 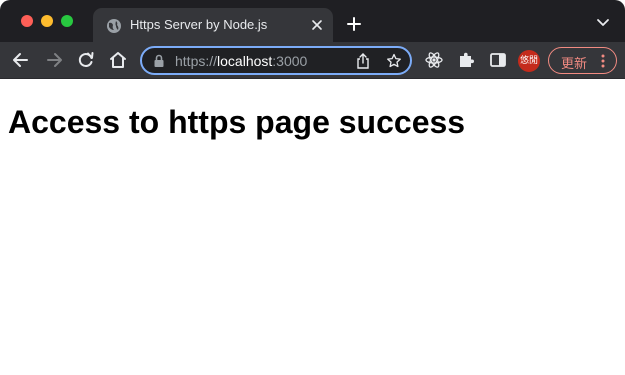 What do you see at coordinates (529, 61) in the screenshot?
I see `profile-avatar: 悠閒` at bounding box center [529, 61].